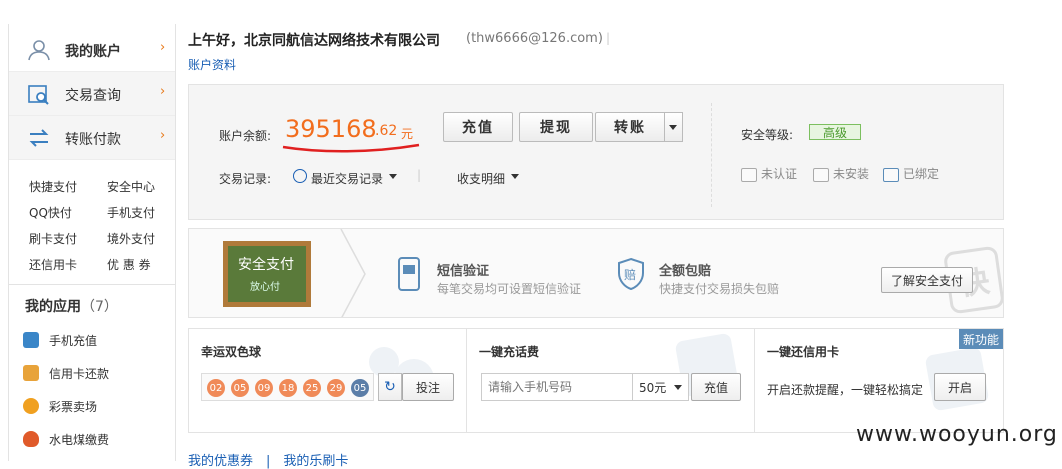  I want to click on app-label: 信用卡还款, so click(79, 374).